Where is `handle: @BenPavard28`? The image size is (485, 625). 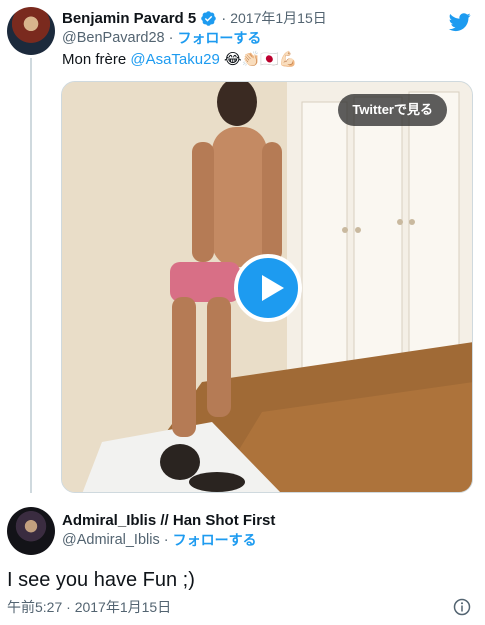
handle: @BenPavard28 is located at coordinates (113, 38).